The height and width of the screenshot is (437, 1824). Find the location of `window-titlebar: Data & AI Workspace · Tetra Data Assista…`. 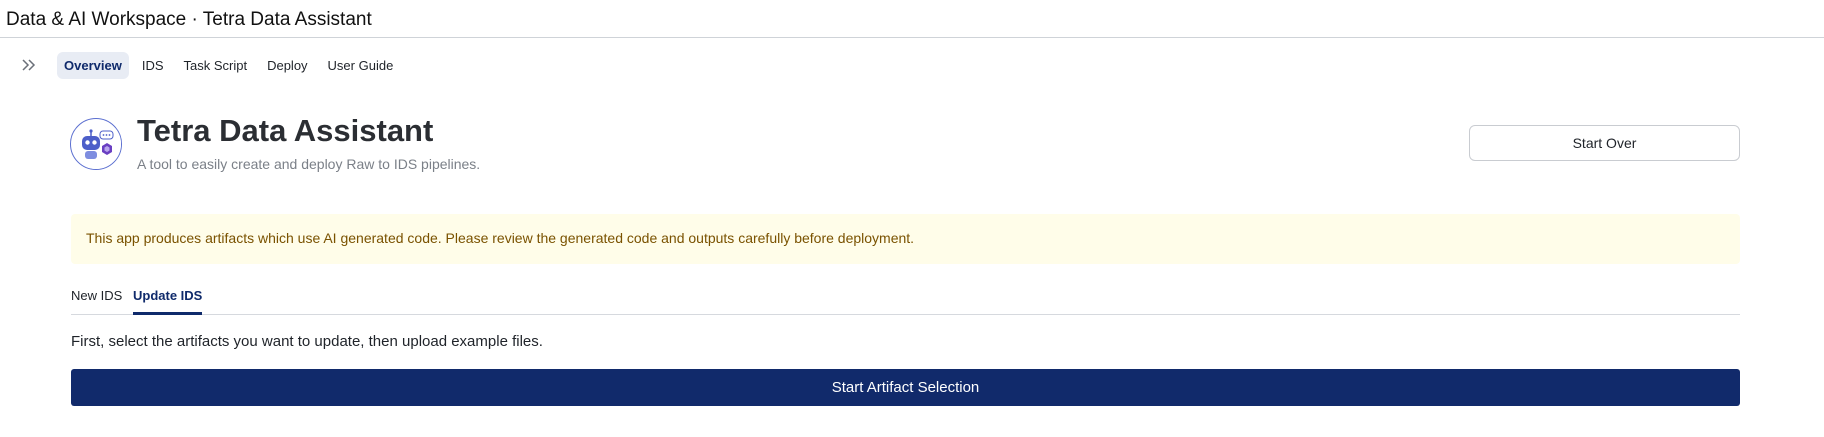

window-titlebar: Data & AI Workspace · Tetra Data Assista… is located at coordinates (912, 19).